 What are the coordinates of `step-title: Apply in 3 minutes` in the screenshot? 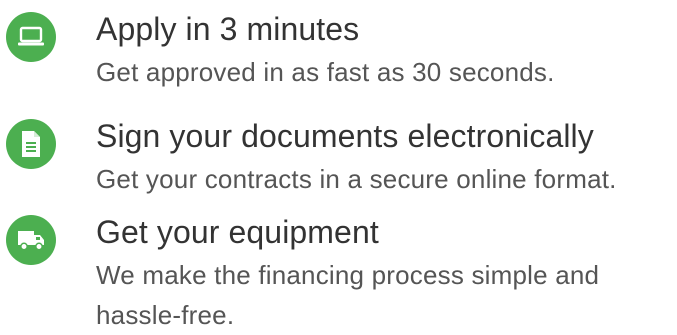 It's located at (228, 29).